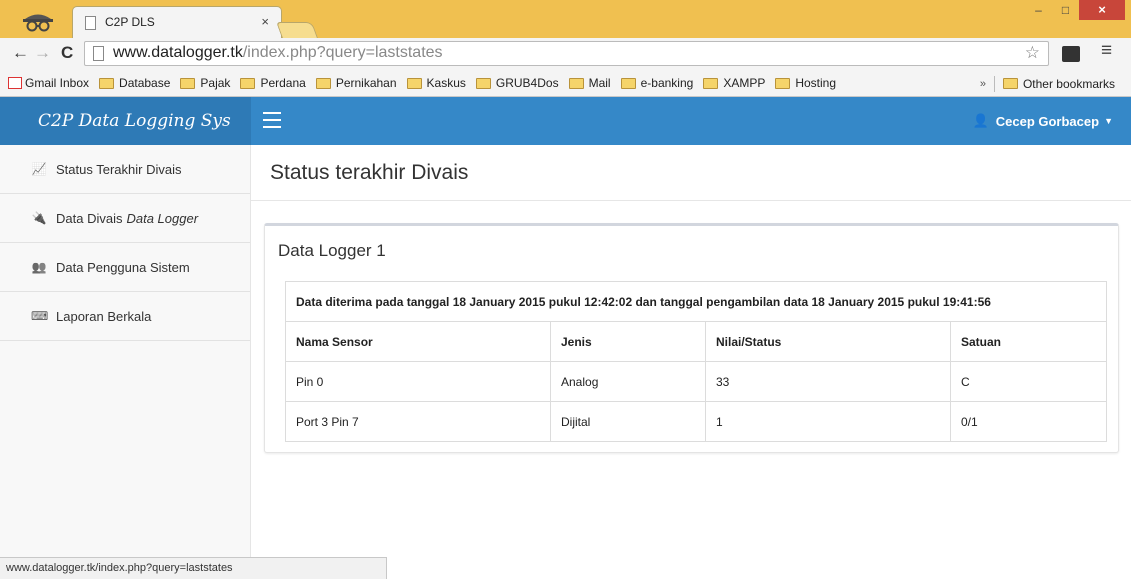 The height and width of the screenshot is (579, 1131). What do you see at coordinates (744, 83) in the screenshot?
I see `bookmark-label: XAMPP` at bounding box center [744, 83].